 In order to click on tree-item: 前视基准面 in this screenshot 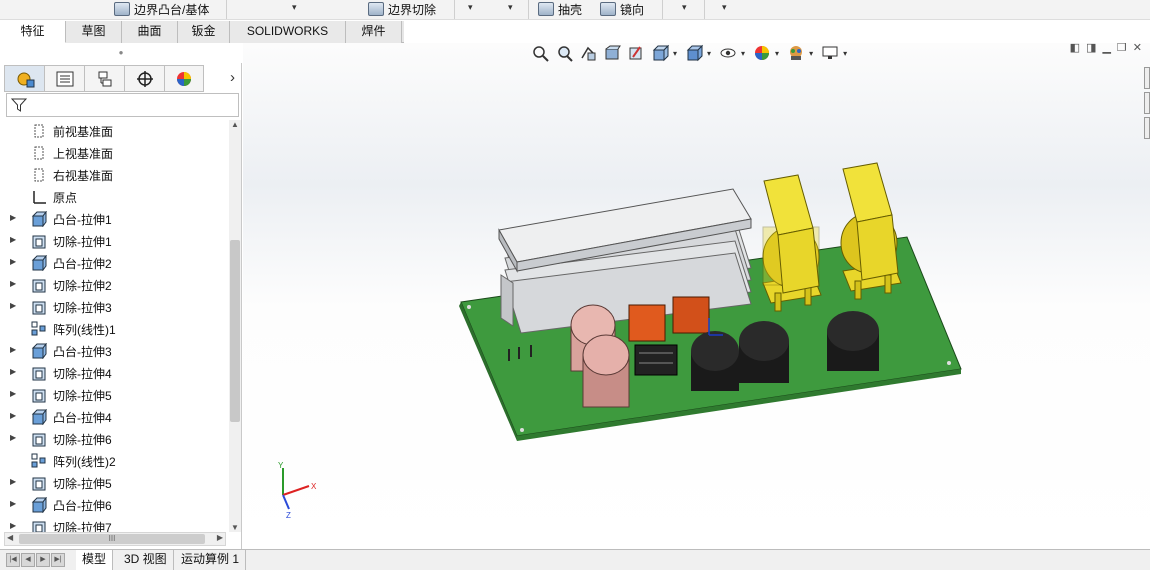, I will do `click(114, 131)`.